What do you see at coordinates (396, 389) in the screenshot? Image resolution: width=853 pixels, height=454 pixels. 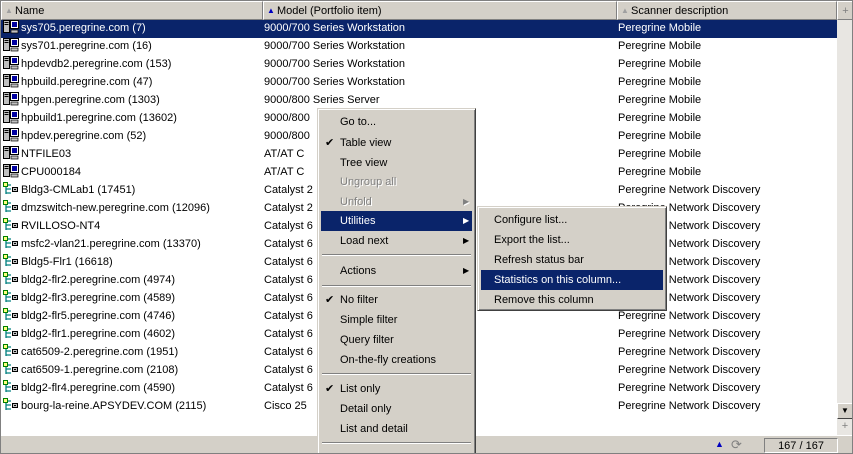 I see `menu-item-list-only: ✔ List only` at bounding box center [396, 389].